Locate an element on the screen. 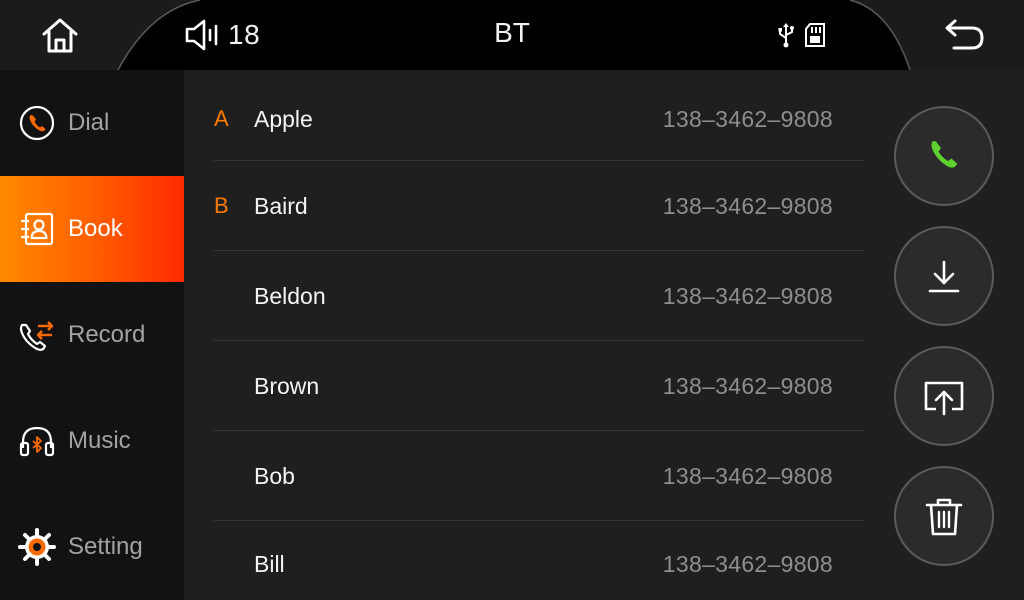  sidebar-item-label: Dial is located at coordinates (89, 122).